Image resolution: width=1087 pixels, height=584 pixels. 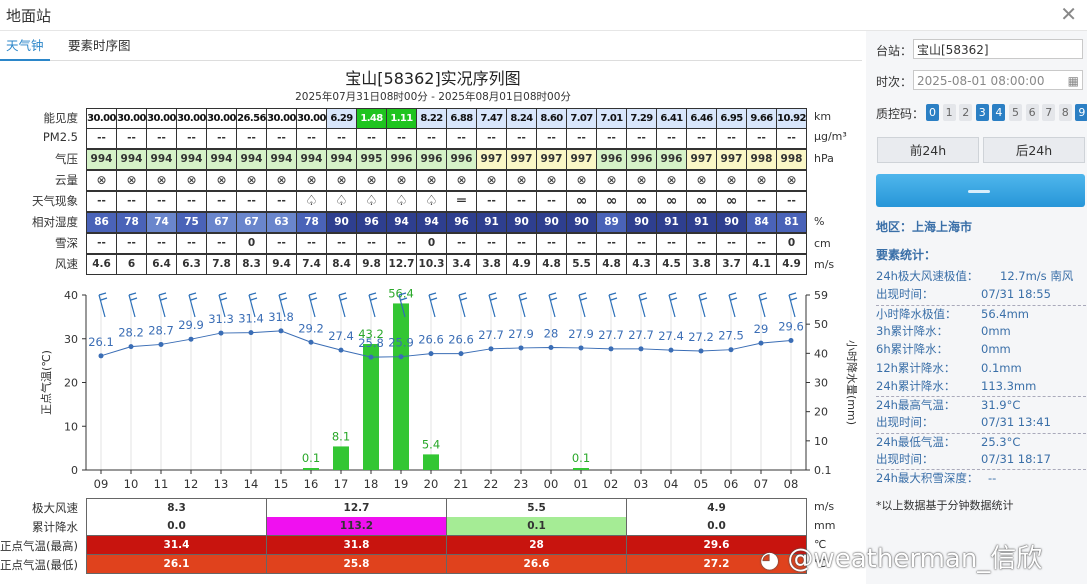 What do you see at coordinates (819, 221) in the screenshot?
I see `unit-humidity: %` at bounding box center [819, 221].